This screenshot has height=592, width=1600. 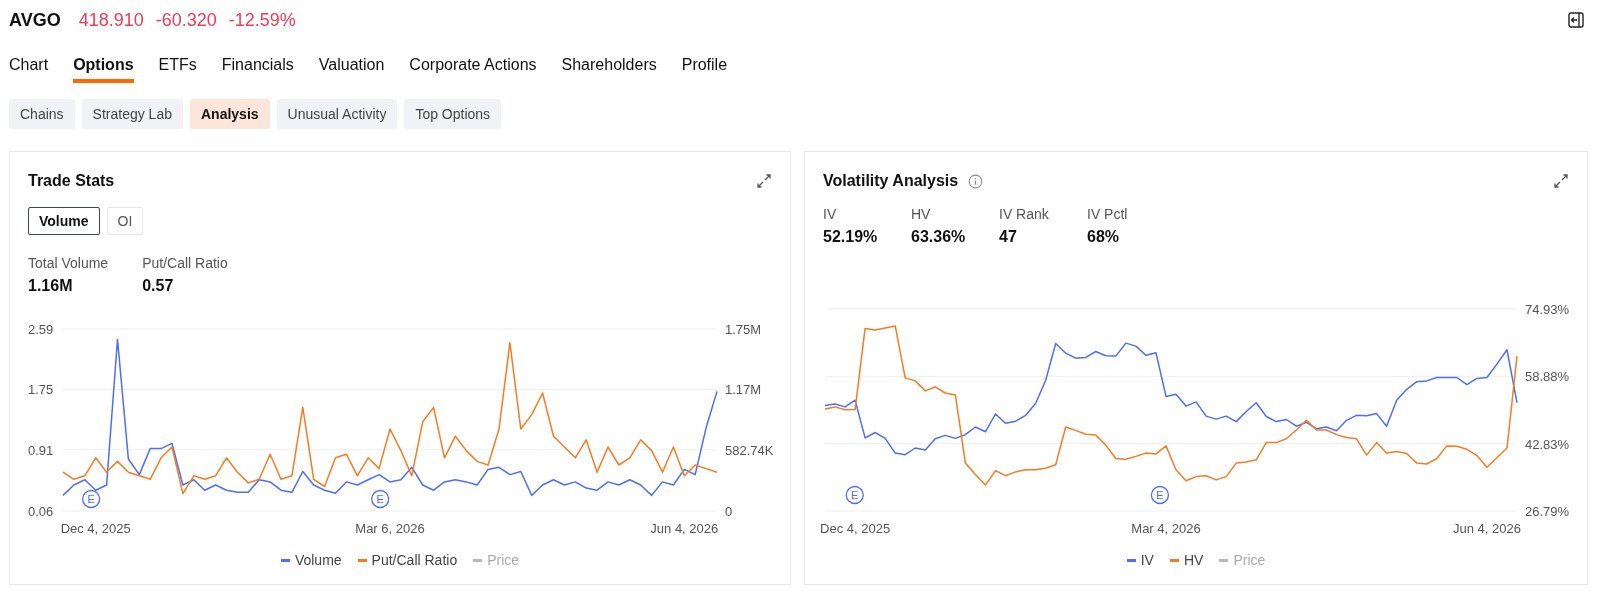 What do you see at coordinates (177, 65) in the screenshot?
I see `nav-tab: ETFs` at bounding box center [177, 65].